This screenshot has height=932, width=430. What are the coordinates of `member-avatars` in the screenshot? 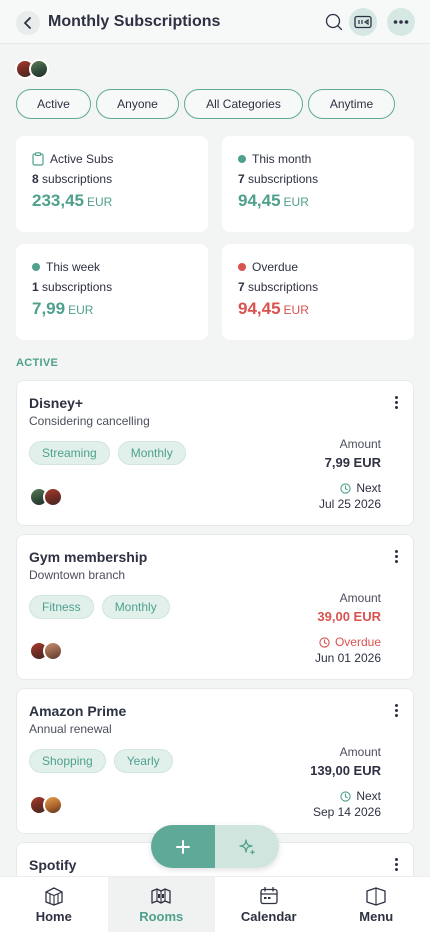 It's located at (32, 69).